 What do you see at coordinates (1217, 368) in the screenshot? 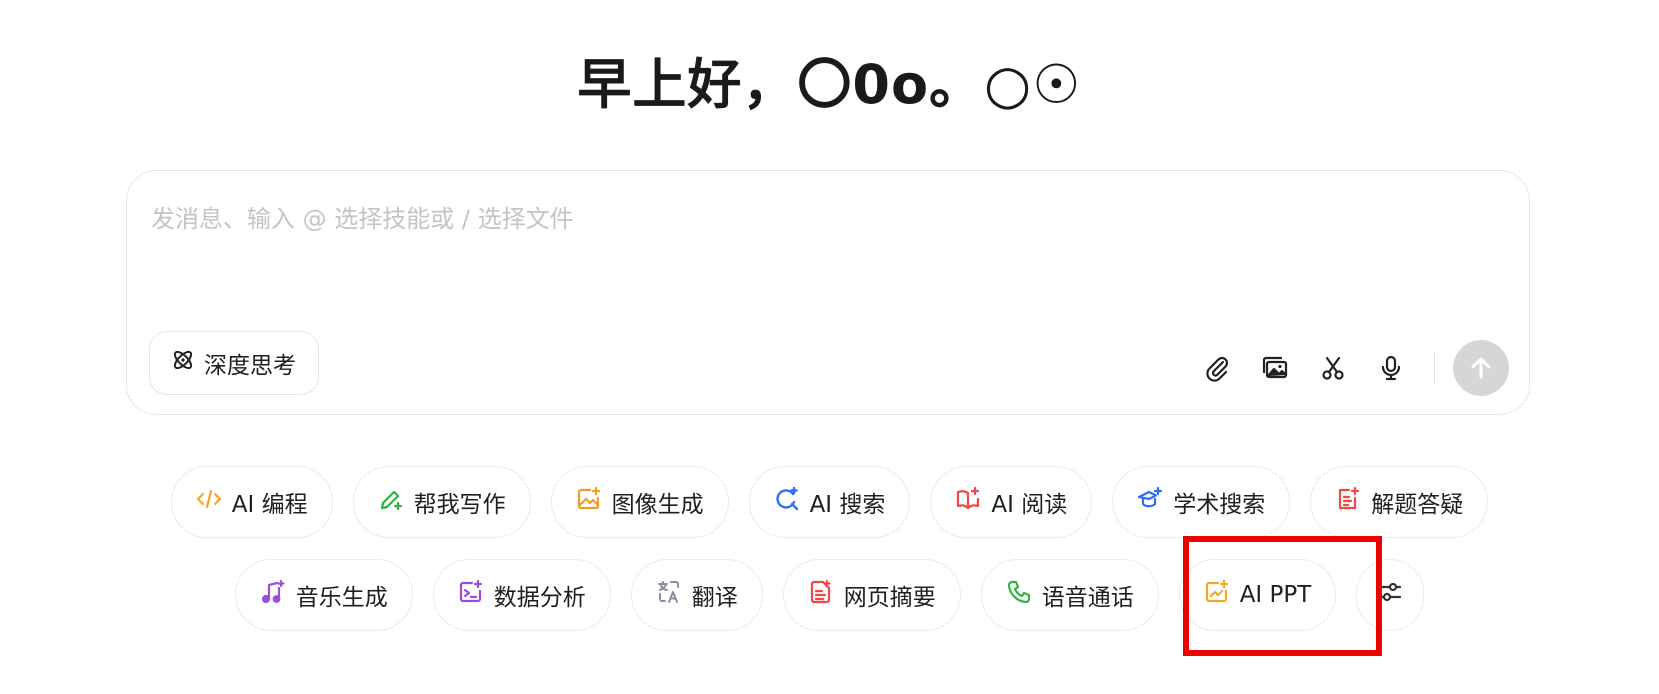
I see `paperclip-icon` at bounding box center [1217, 368].